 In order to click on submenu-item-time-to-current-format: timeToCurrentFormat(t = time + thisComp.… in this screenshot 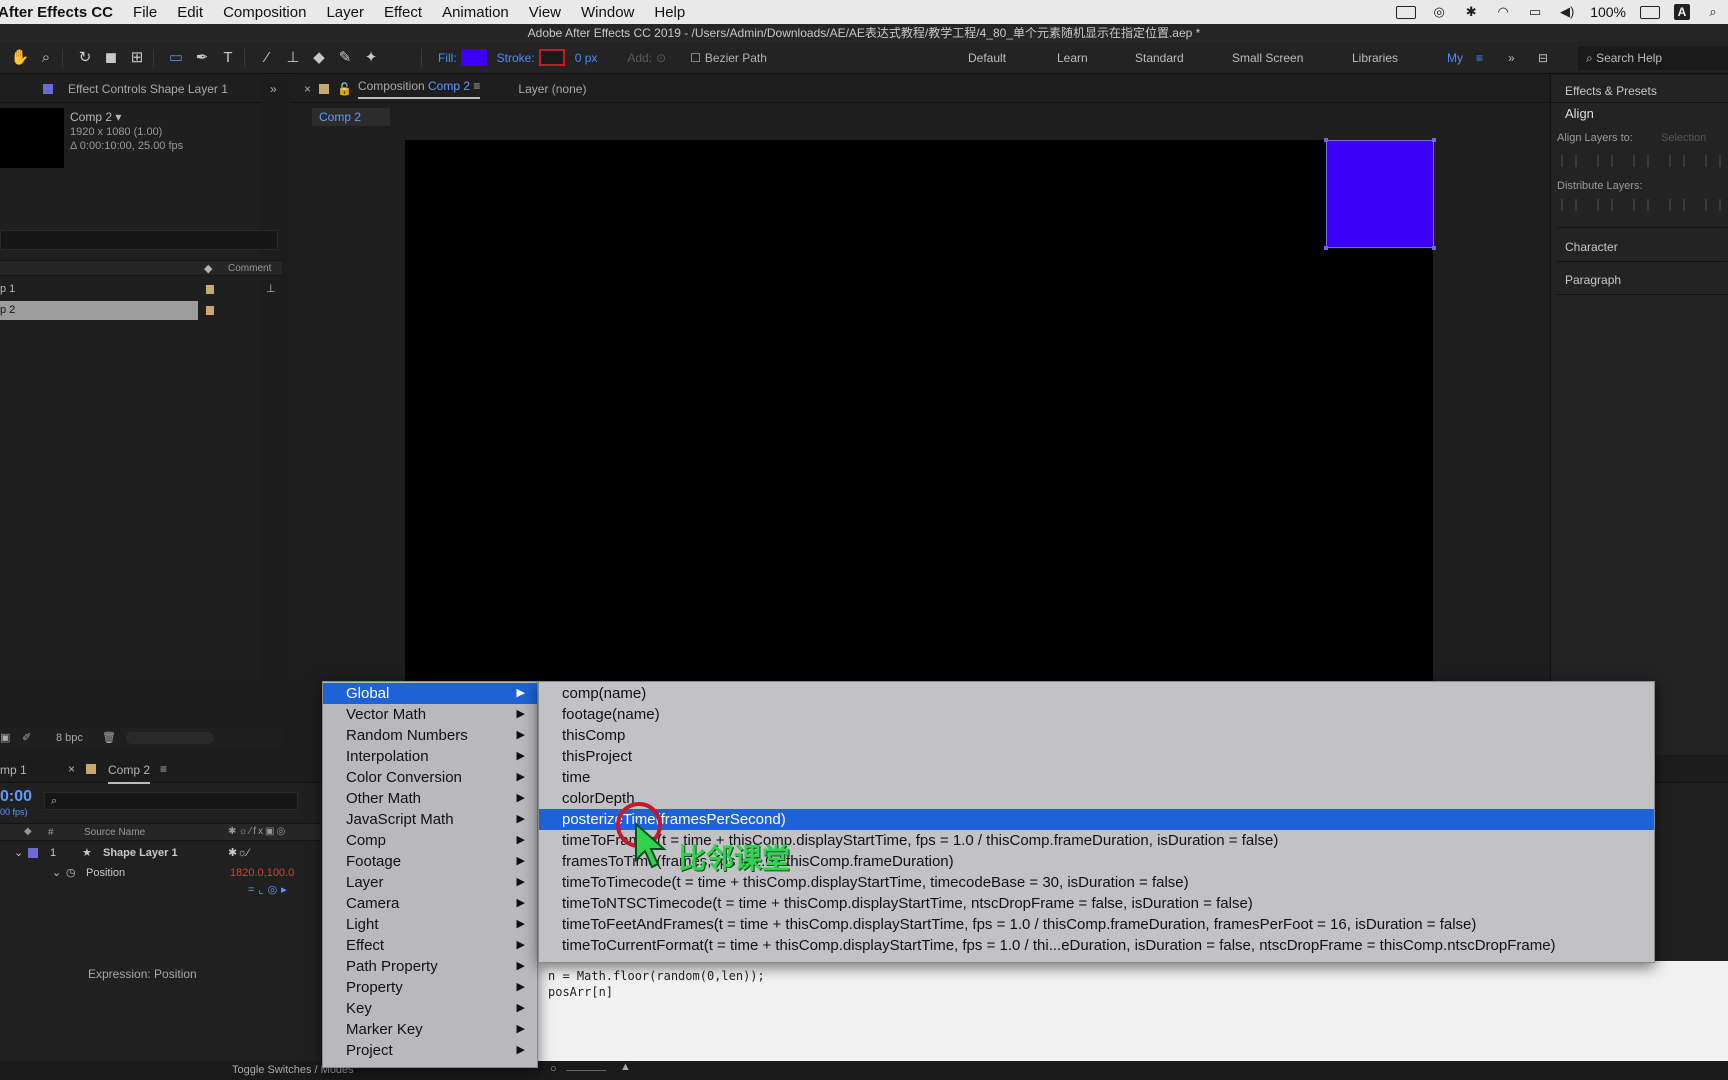, I will do `click(1096, 945)`.